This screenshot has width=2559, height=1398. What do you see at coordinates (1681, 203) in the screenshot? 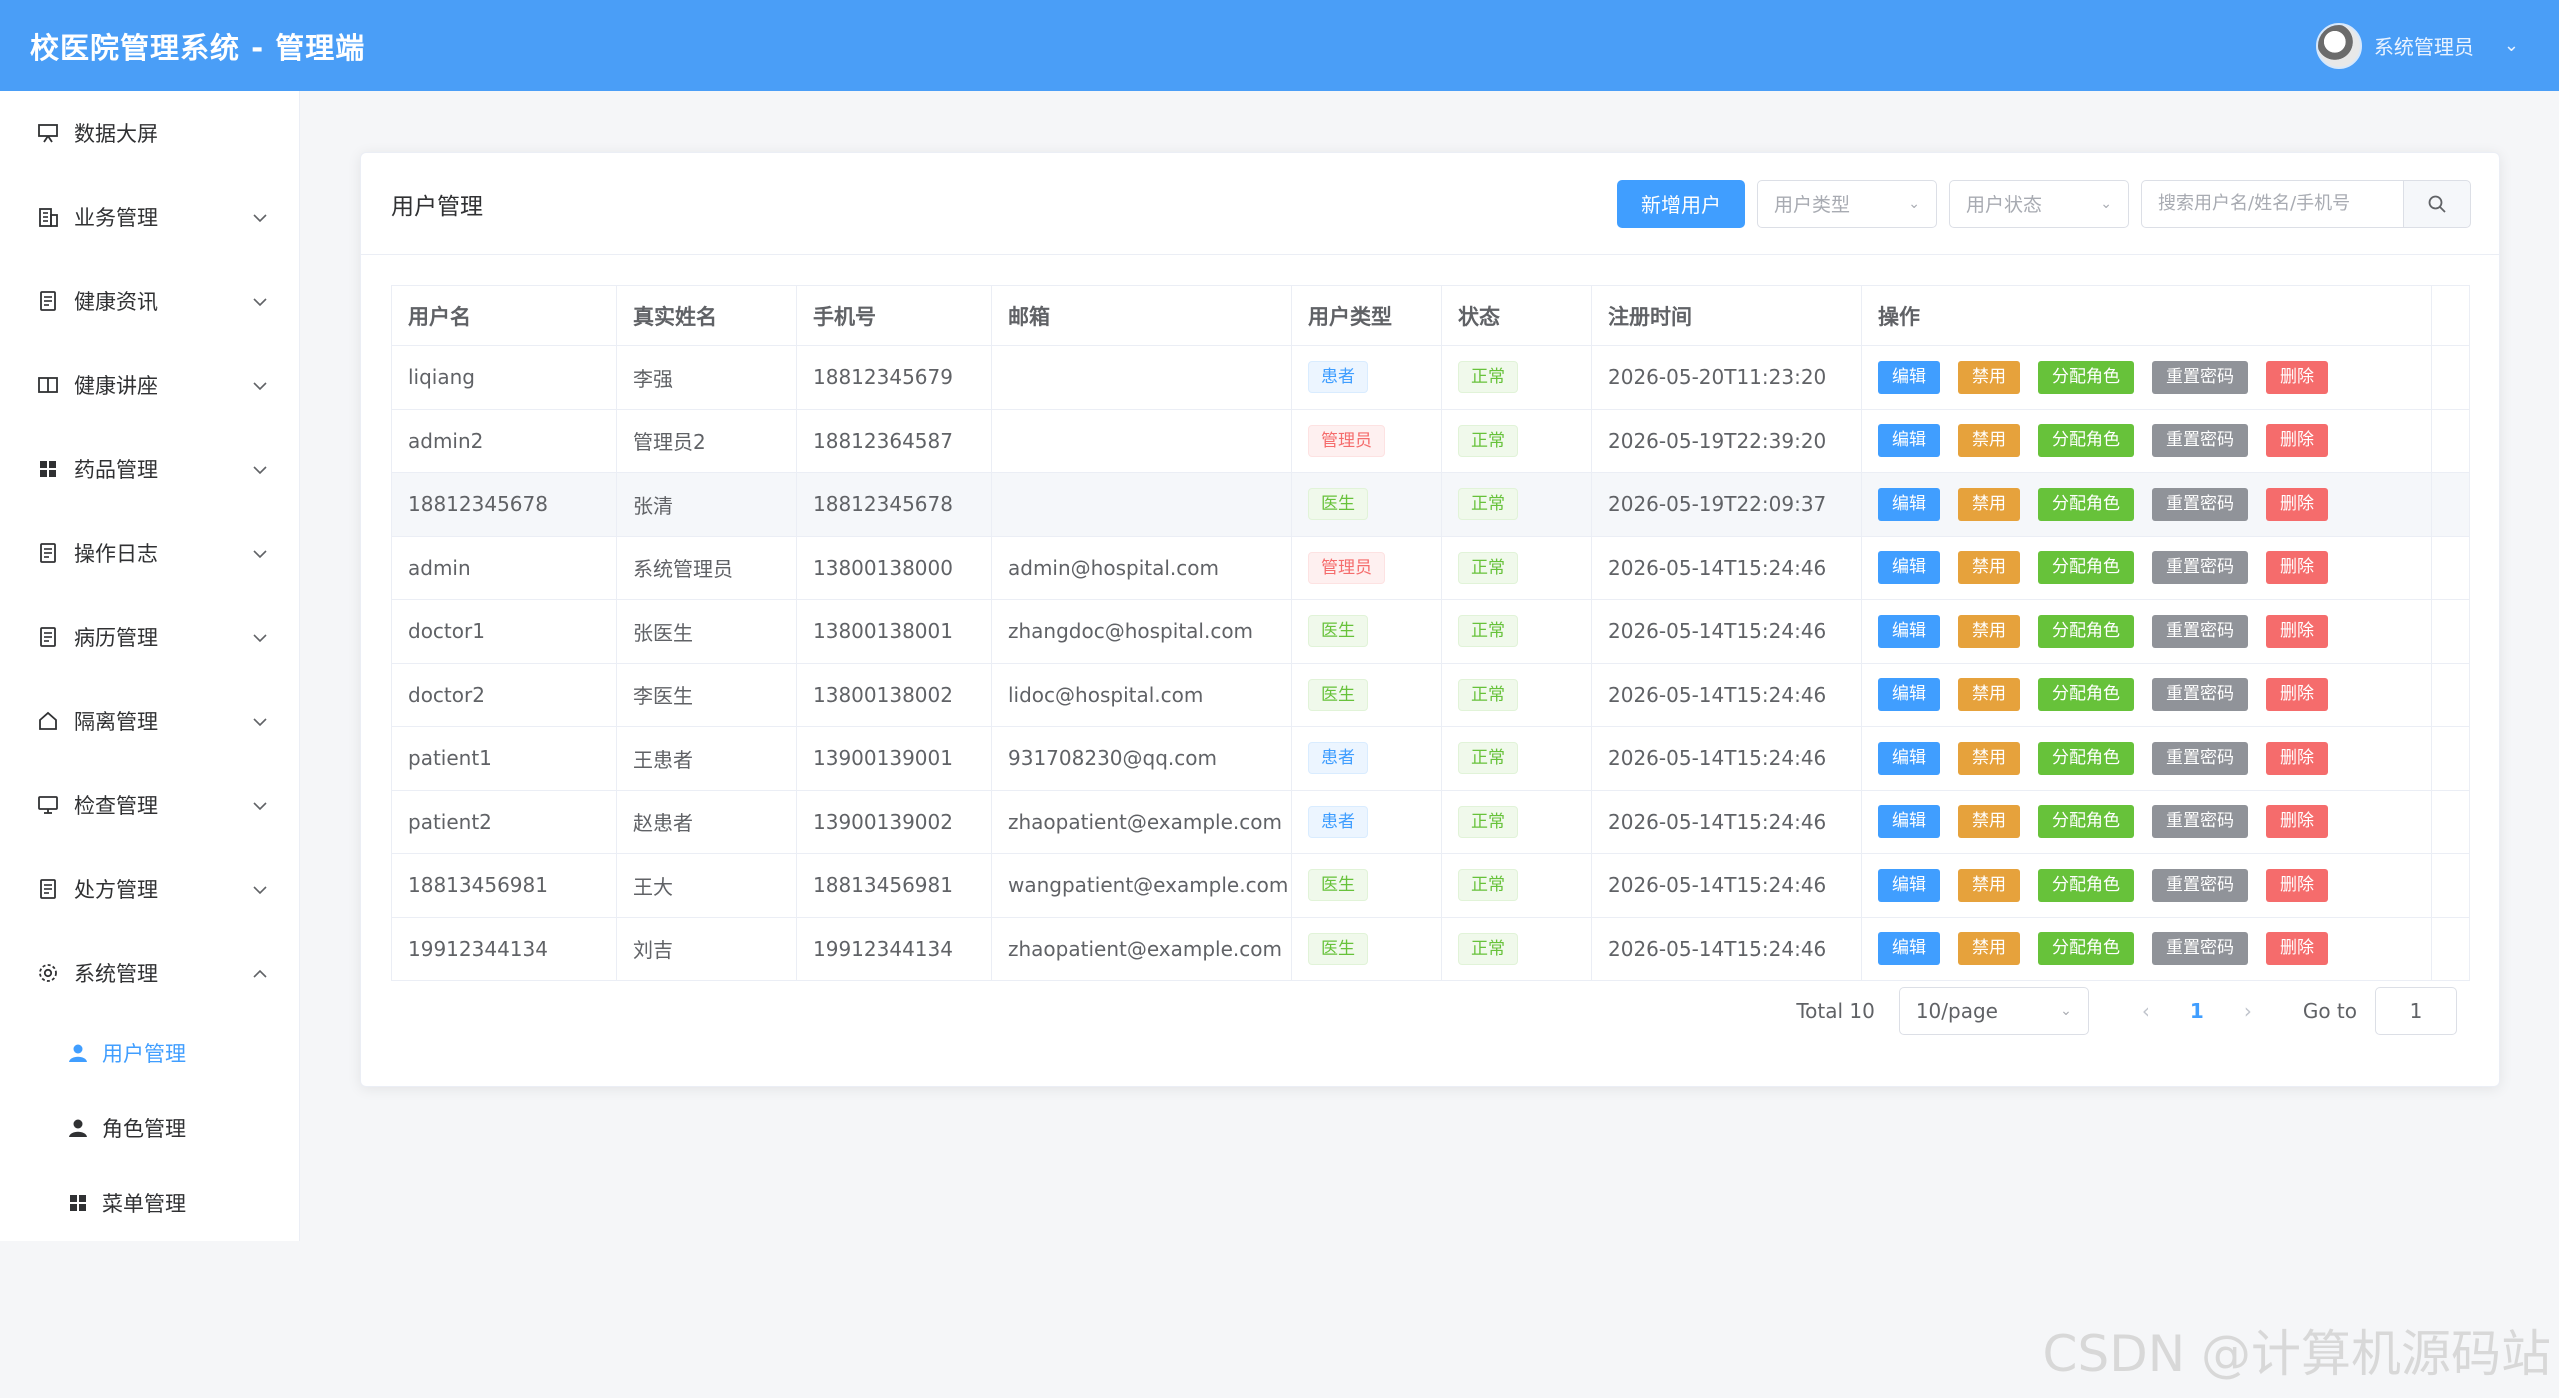
I see `add-user-button: 新增用户` at bounding box center [1681, 203].